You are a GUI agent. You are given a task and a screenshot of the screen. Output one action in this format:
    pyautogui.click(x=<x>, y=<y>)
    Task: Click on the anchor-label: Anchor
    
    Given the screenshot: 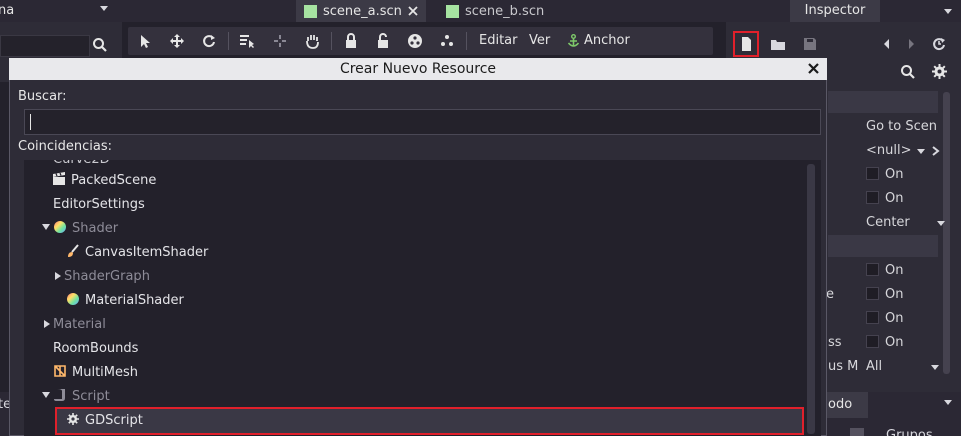 What is the action you would take?
    pyautogui.click(x=607, y=40)
    